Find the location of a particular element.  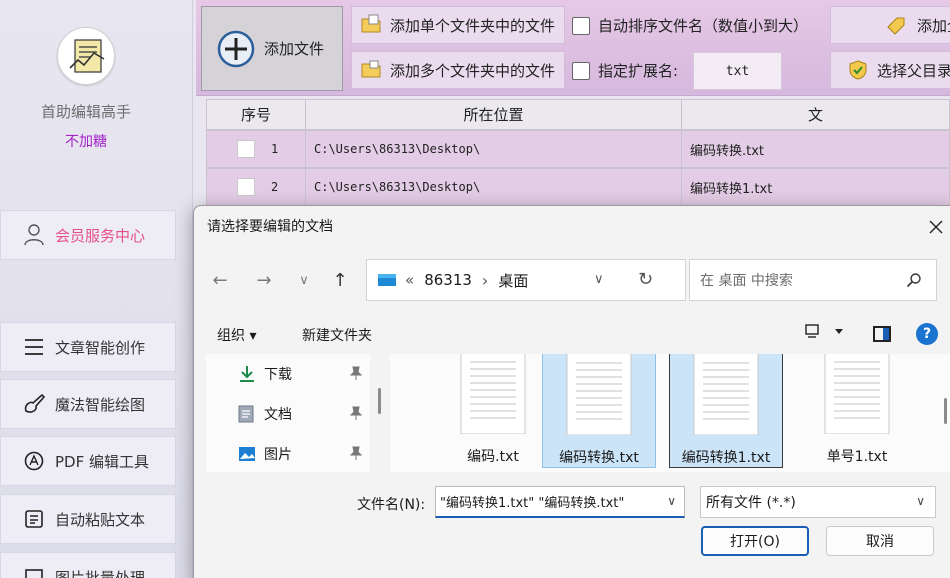

table-row: 2 C:\Users\86313\Desktop\ 编码转换1.txt is located at coordinates (578, 187).